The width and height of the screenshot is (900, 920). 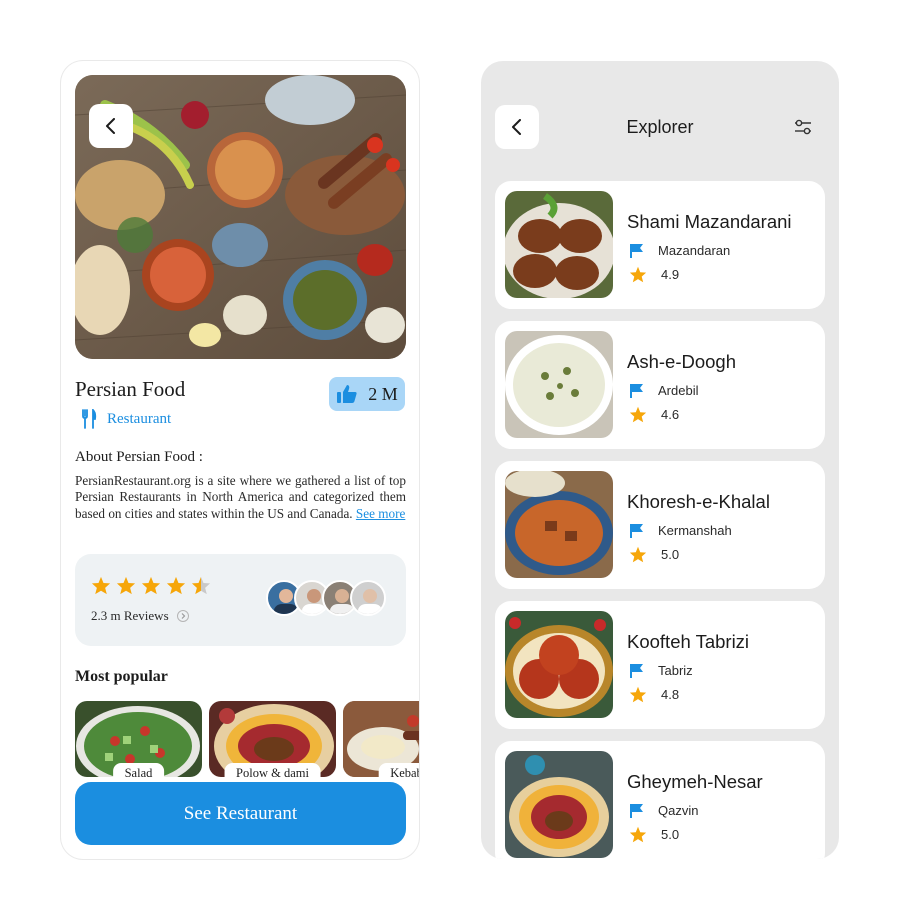 What do you see at coordinates (89, 419) in the screenshot?
I see `fork-knife-icon` at bounding box center [89, 419].